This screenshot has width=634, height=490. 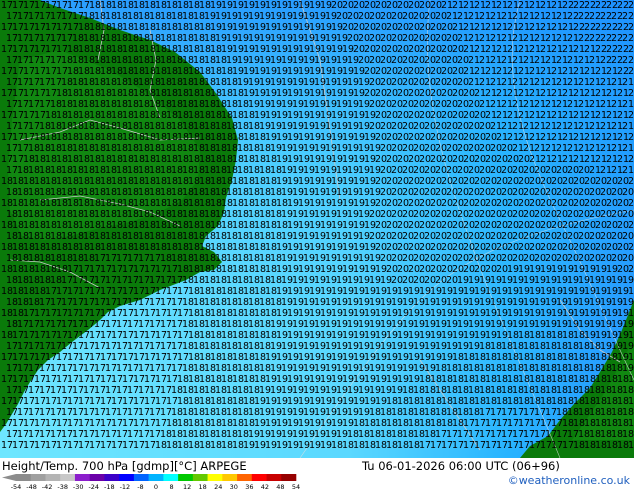 What do you see at coordinates (187, 486) in the screenshot?
I see `colorbar-tick-label: 12` at bounding box center [187, 486].